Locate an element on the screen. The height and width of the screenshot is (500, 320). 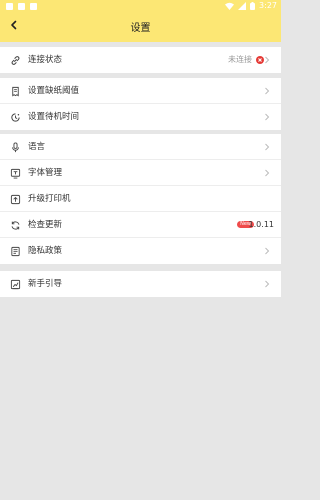
guide-group: 新手引导 is located at coordinates (140, 284).